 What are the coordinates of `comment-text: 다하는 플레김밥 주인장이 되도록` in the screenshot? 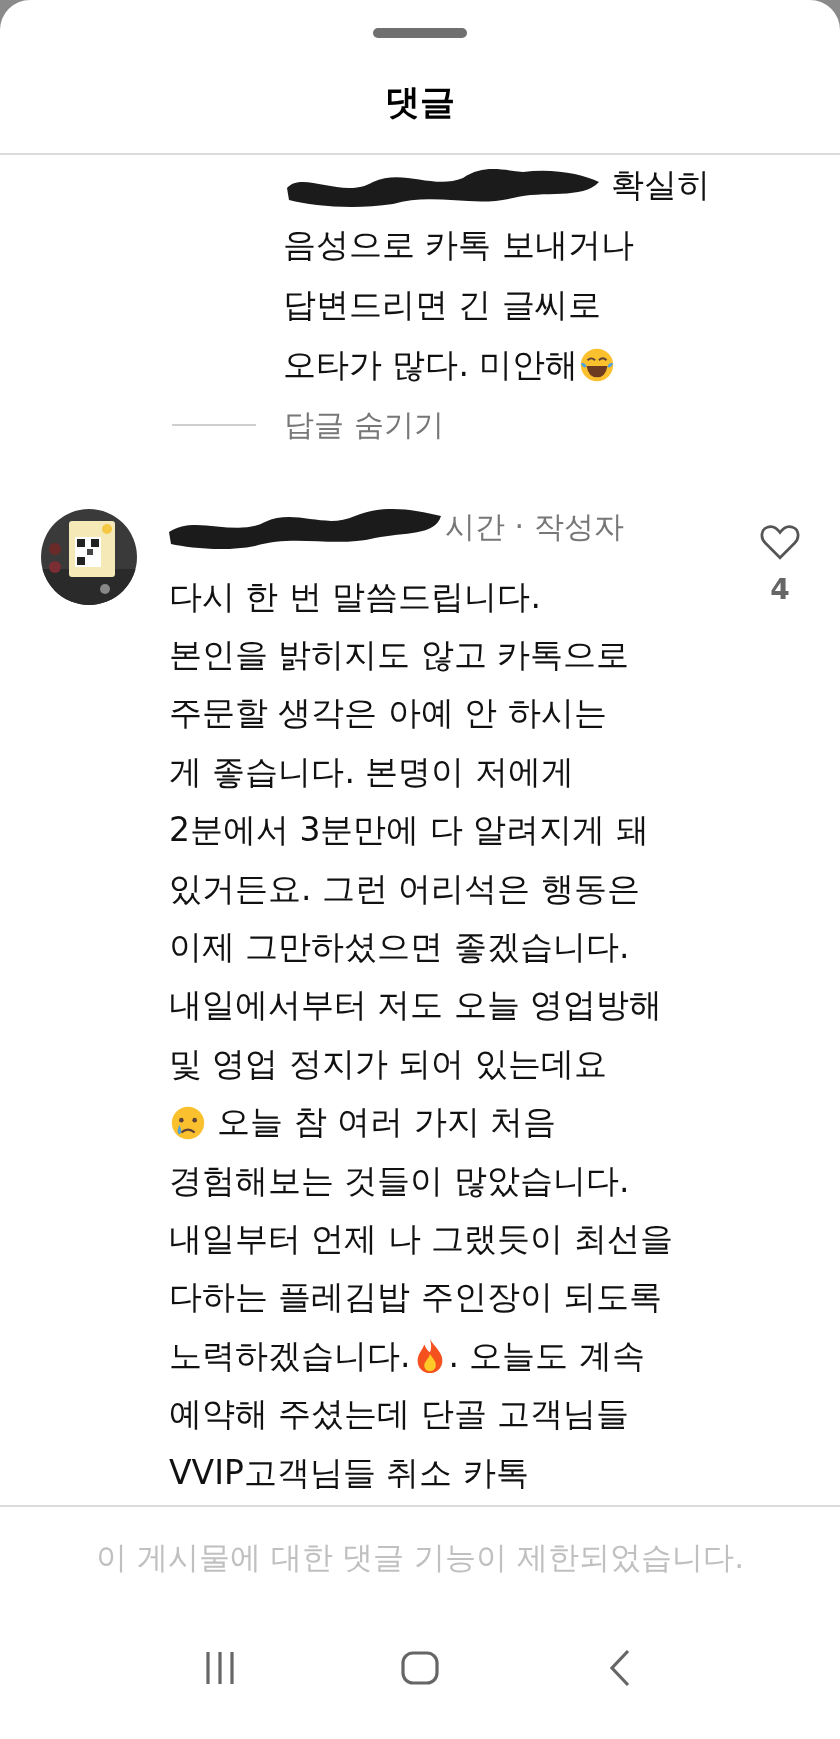 It's located at (416, 1297).